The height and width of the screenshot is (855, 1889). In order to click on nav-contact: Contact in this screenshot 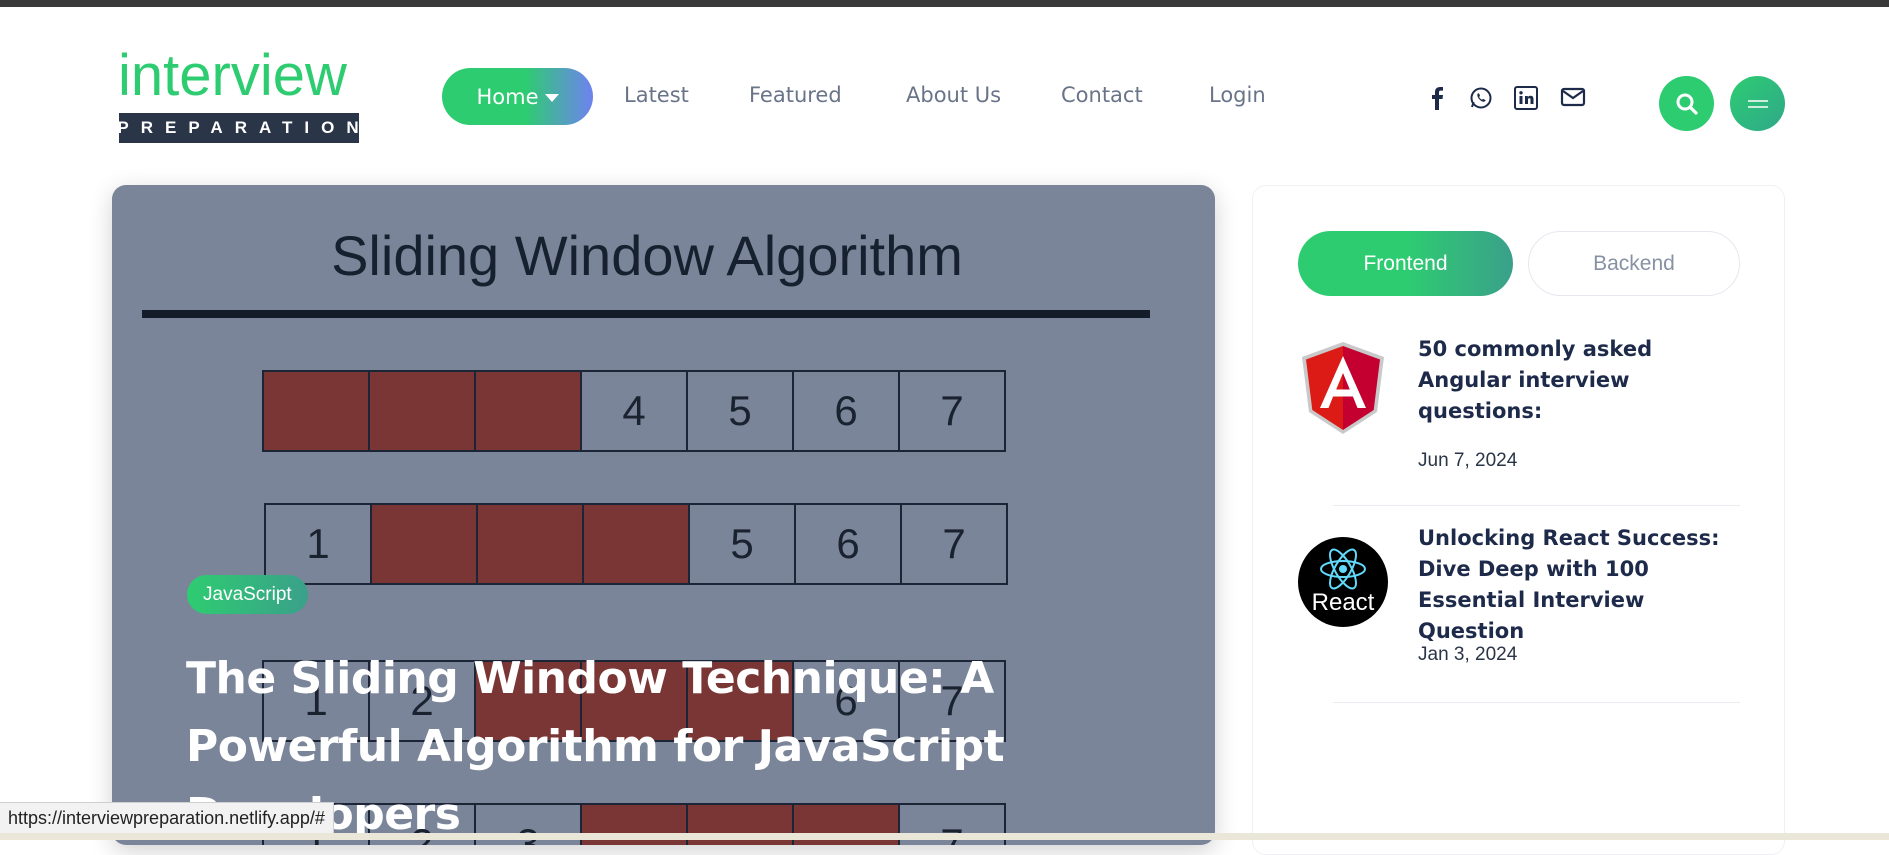, I will do `click(1102, 95)`.